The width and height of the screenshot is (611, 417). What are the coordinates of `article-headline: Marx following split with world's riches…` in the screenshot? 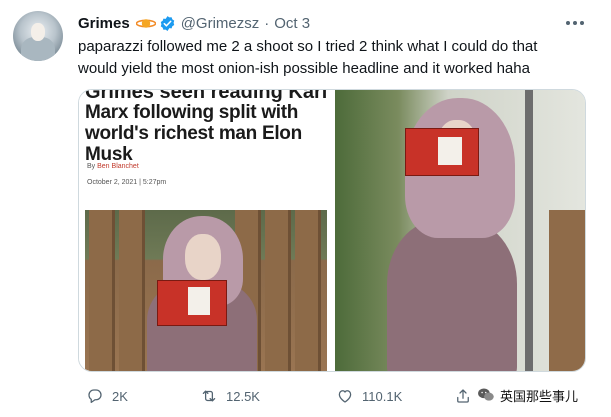 It's located at (193, 133).